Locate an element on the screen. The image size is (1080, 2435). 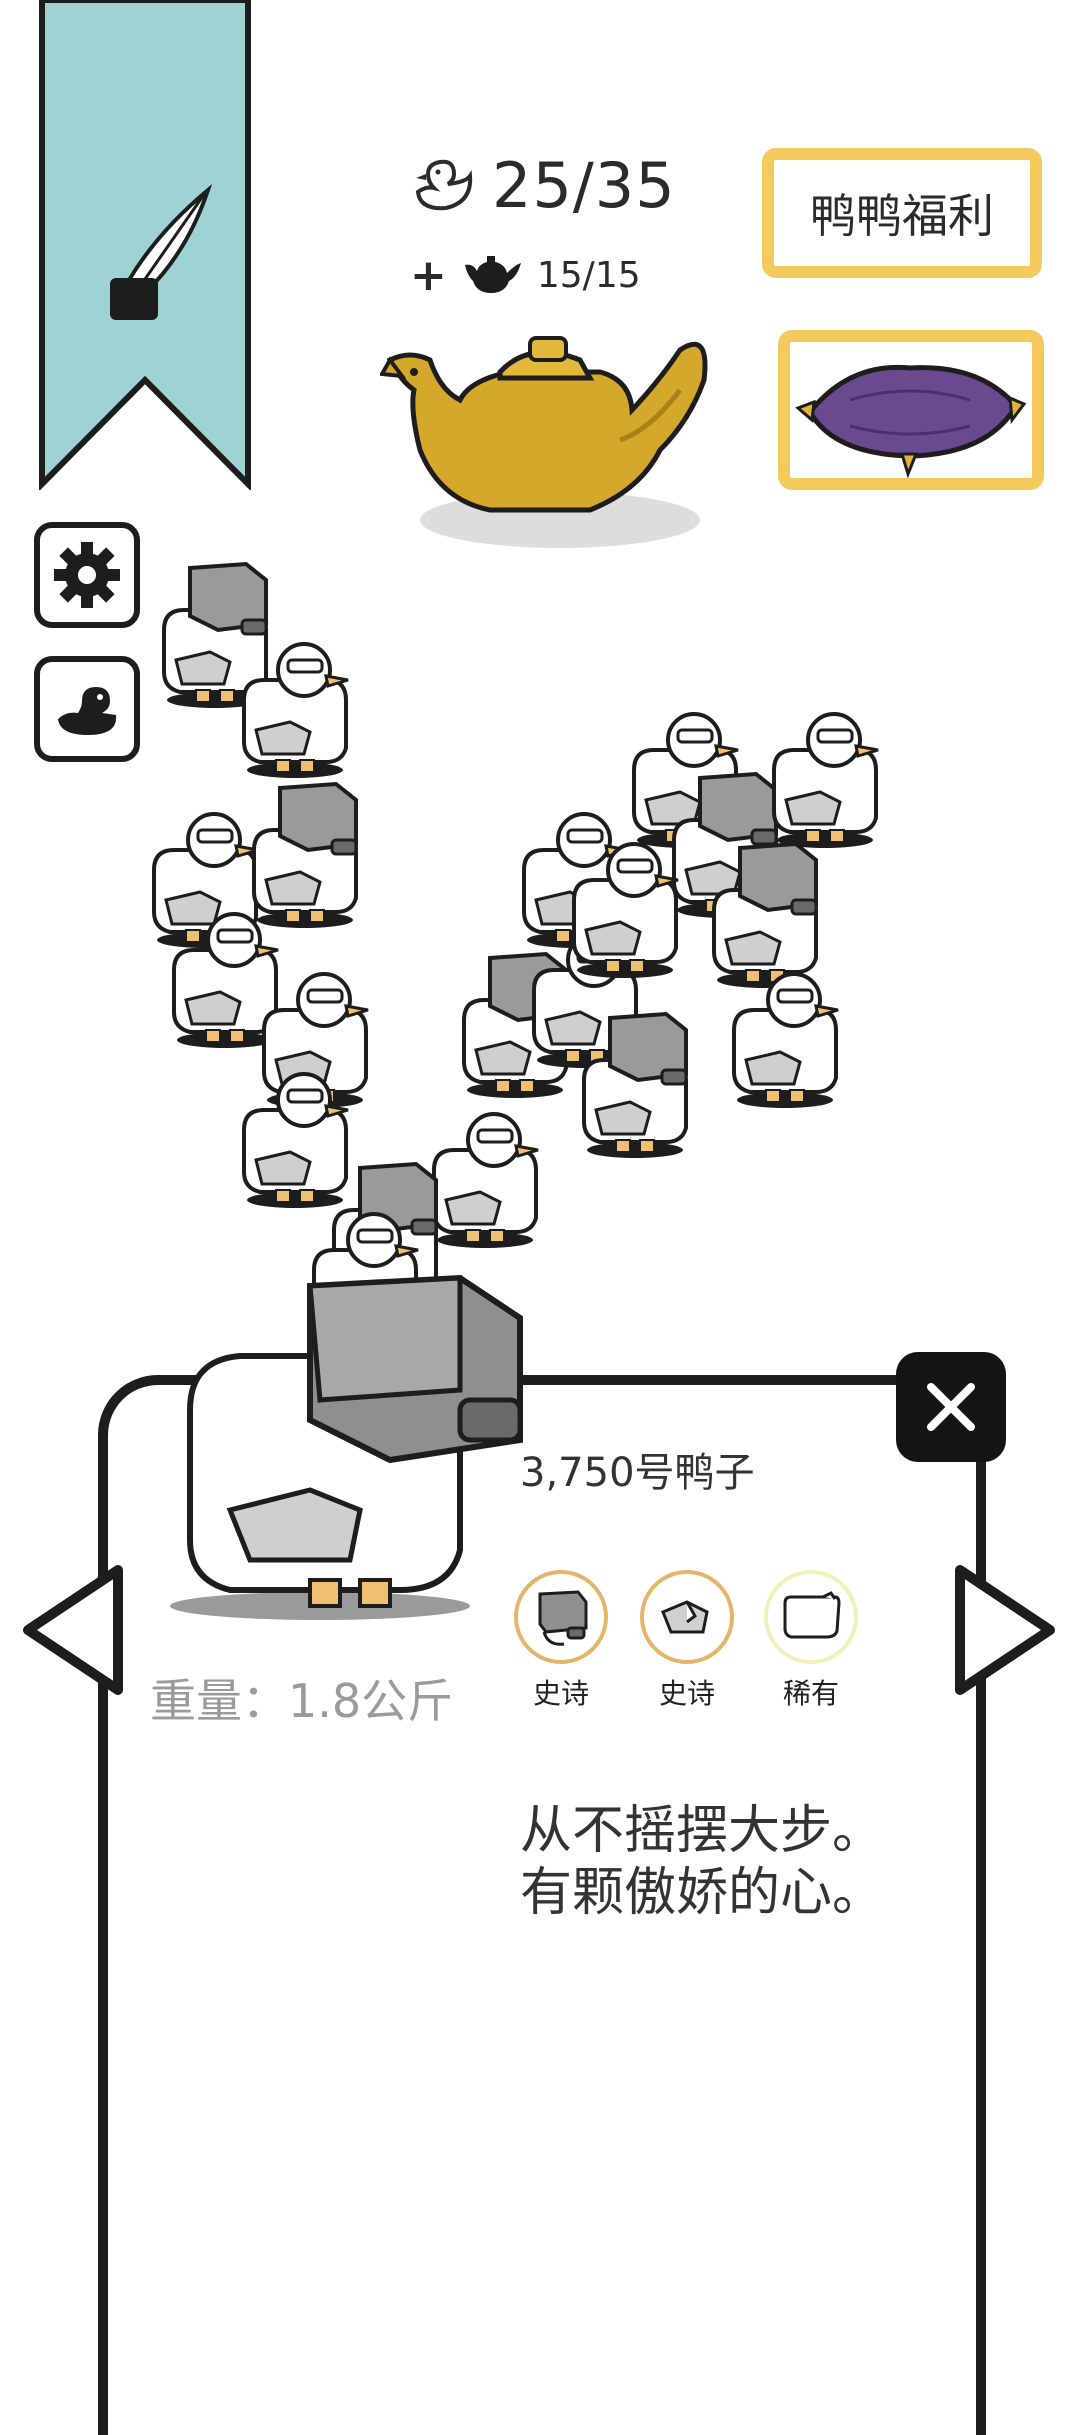
close-icon is located at coordinates (951, 1407).